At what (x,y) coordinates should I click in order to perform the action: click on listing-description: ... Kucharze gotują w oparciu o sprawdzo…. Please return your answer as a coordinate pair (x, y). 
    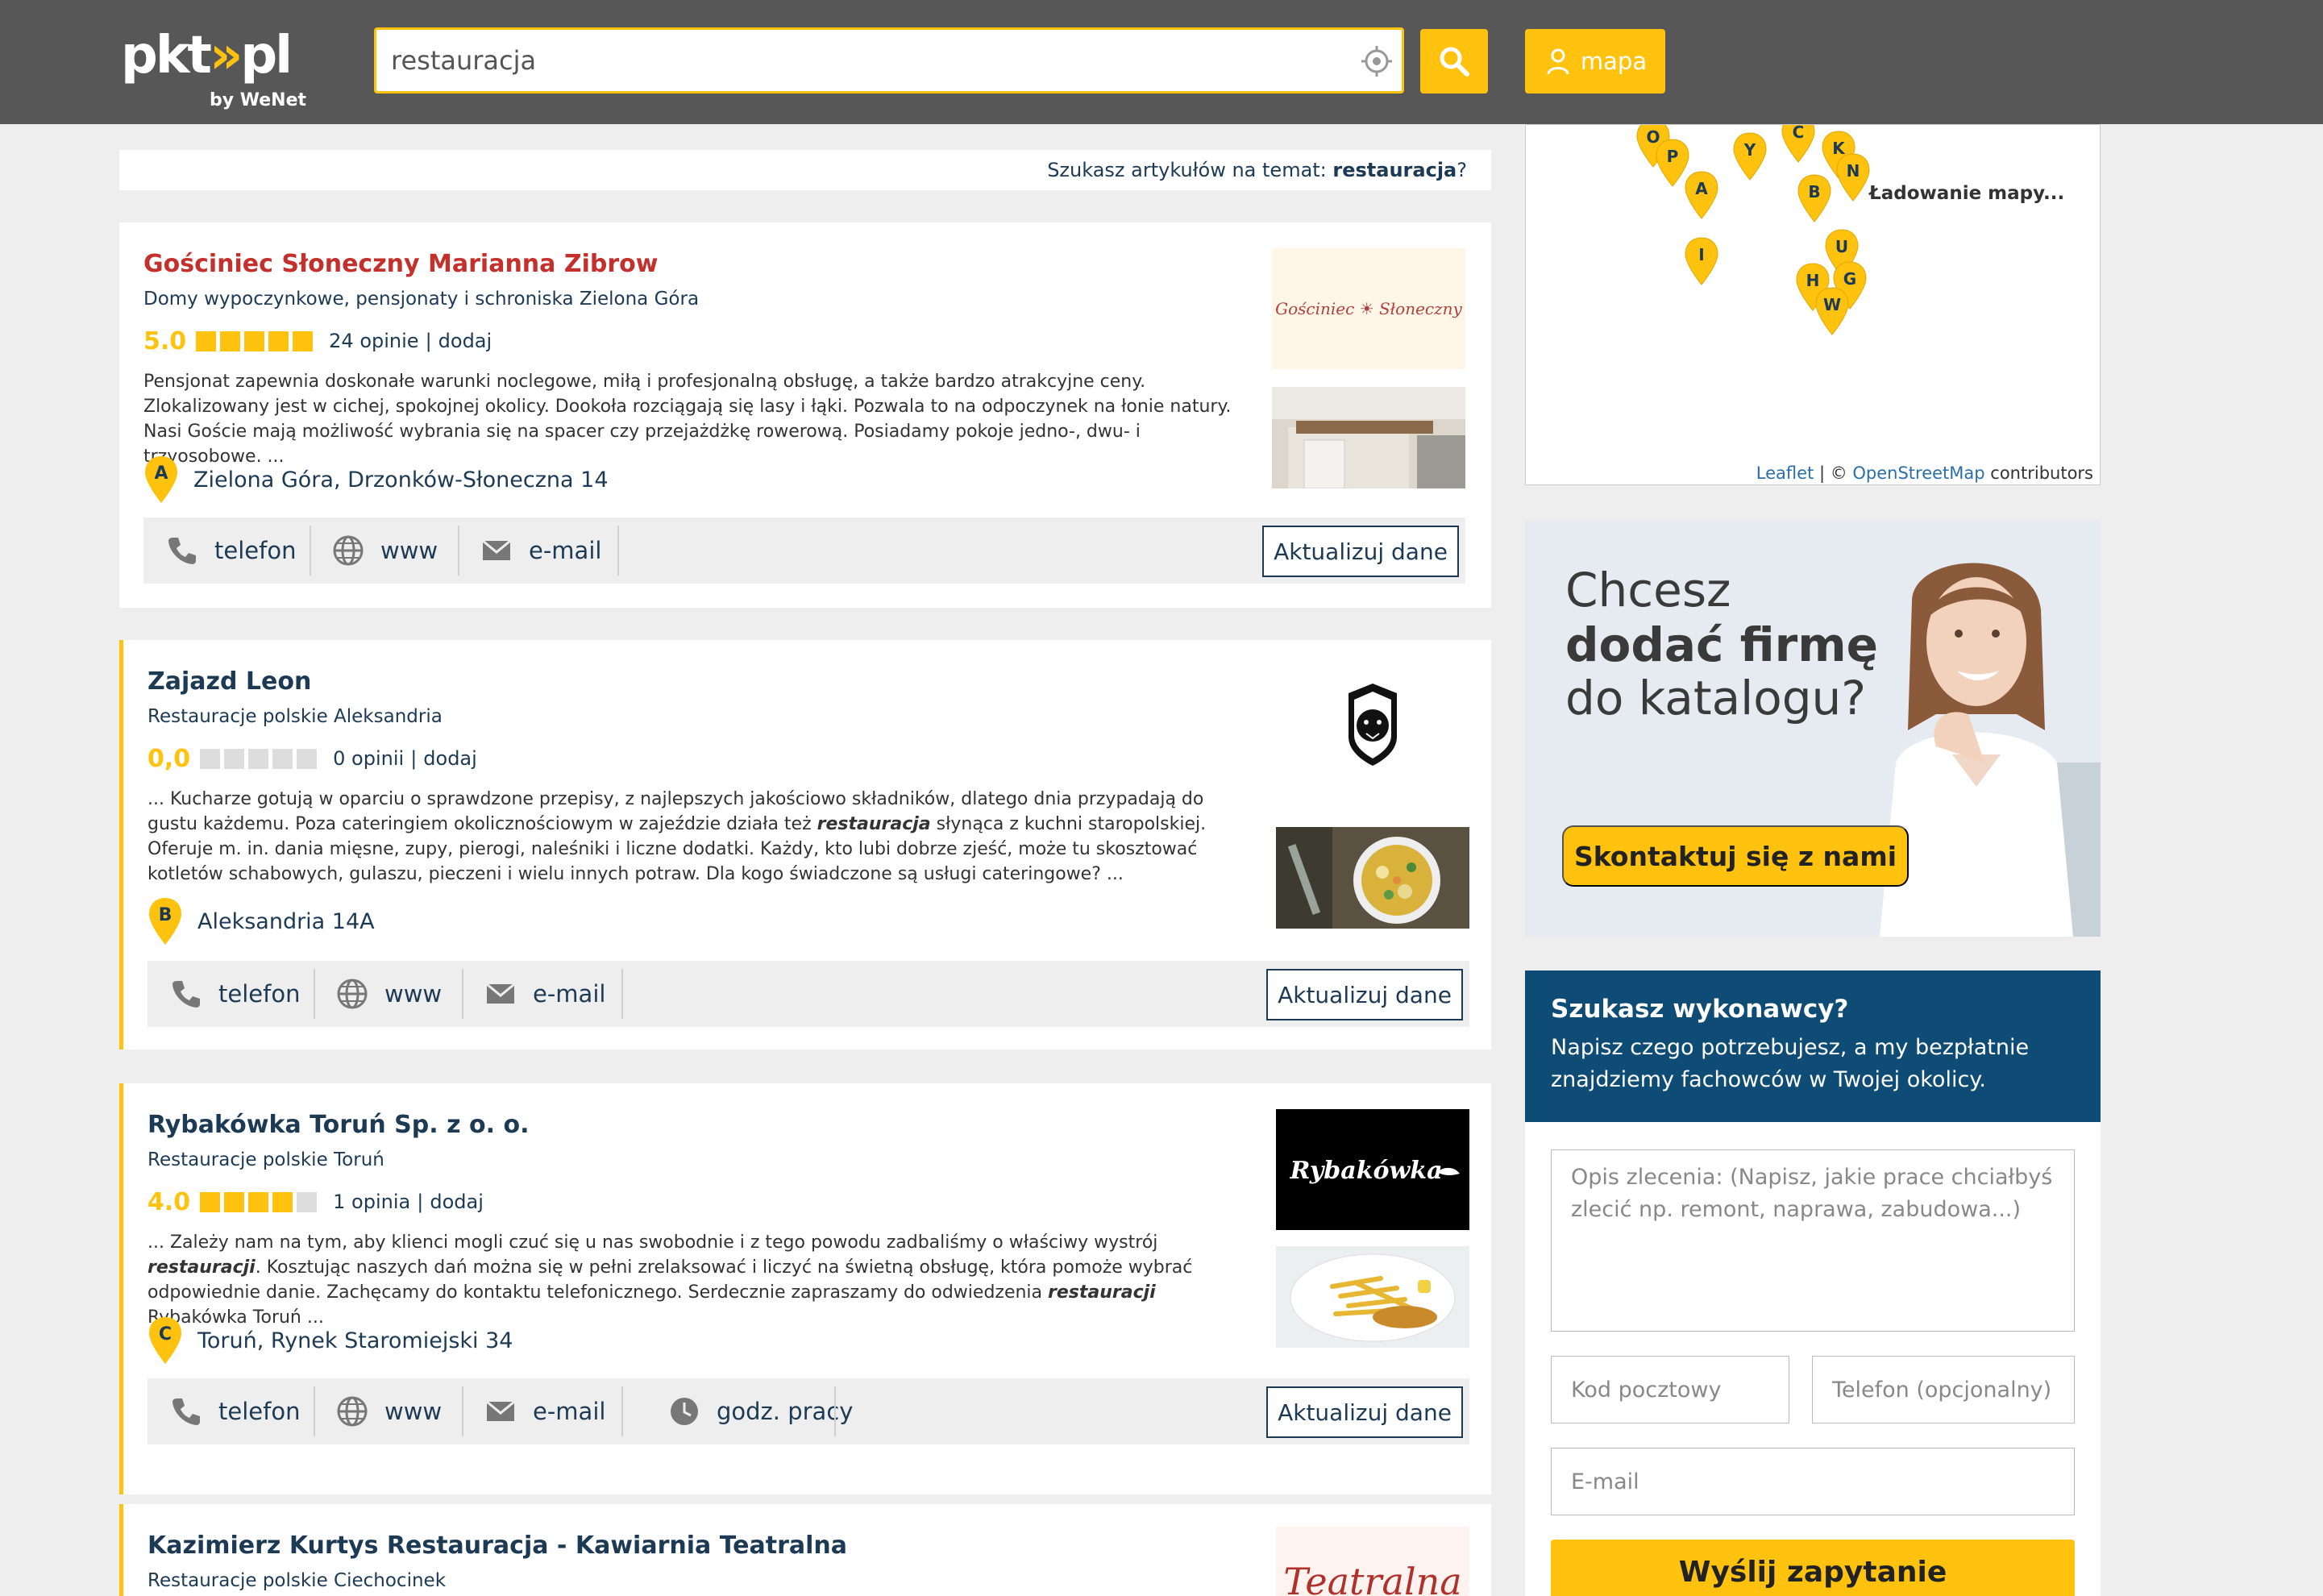
    Looking at the image, I should click on (677, 836).